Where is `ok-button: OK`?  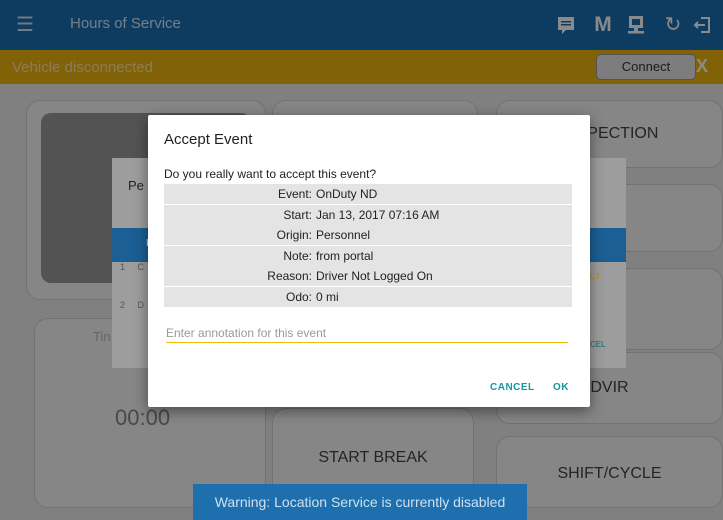
ok-button: OK is located at coordinates (561, 387).